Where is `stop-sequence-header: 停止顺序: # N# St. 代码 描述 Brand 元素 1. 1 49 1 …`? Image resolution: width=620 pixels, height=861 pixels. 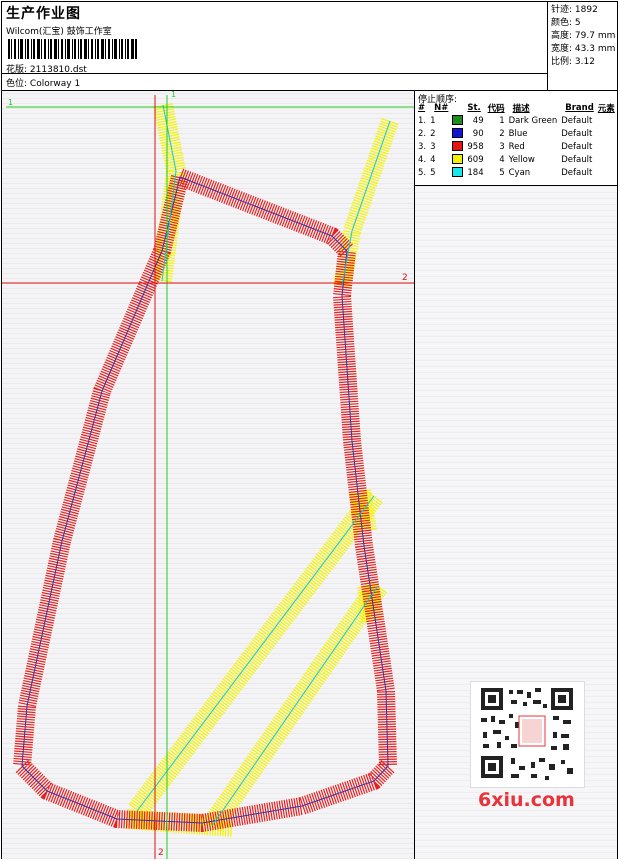 stop-sequence-header: 停止顺序: # N# St. 代码 描述 Brand 元素 1. 1 49 1 … is located at coordinates (516, 138).